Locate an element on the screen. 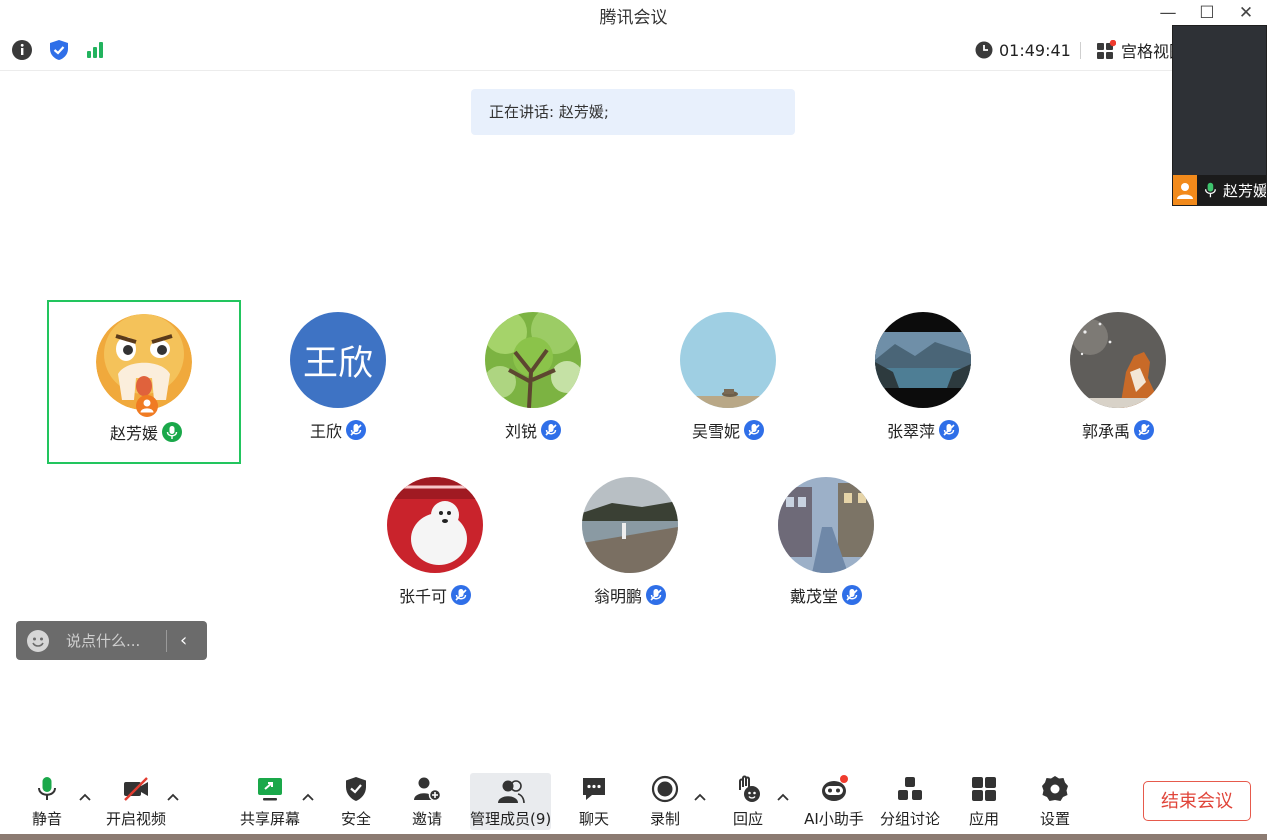 The height and width of the screenshot is (840, 1267). participant-name: 张翠萍 is located at coordinates (910, 431).